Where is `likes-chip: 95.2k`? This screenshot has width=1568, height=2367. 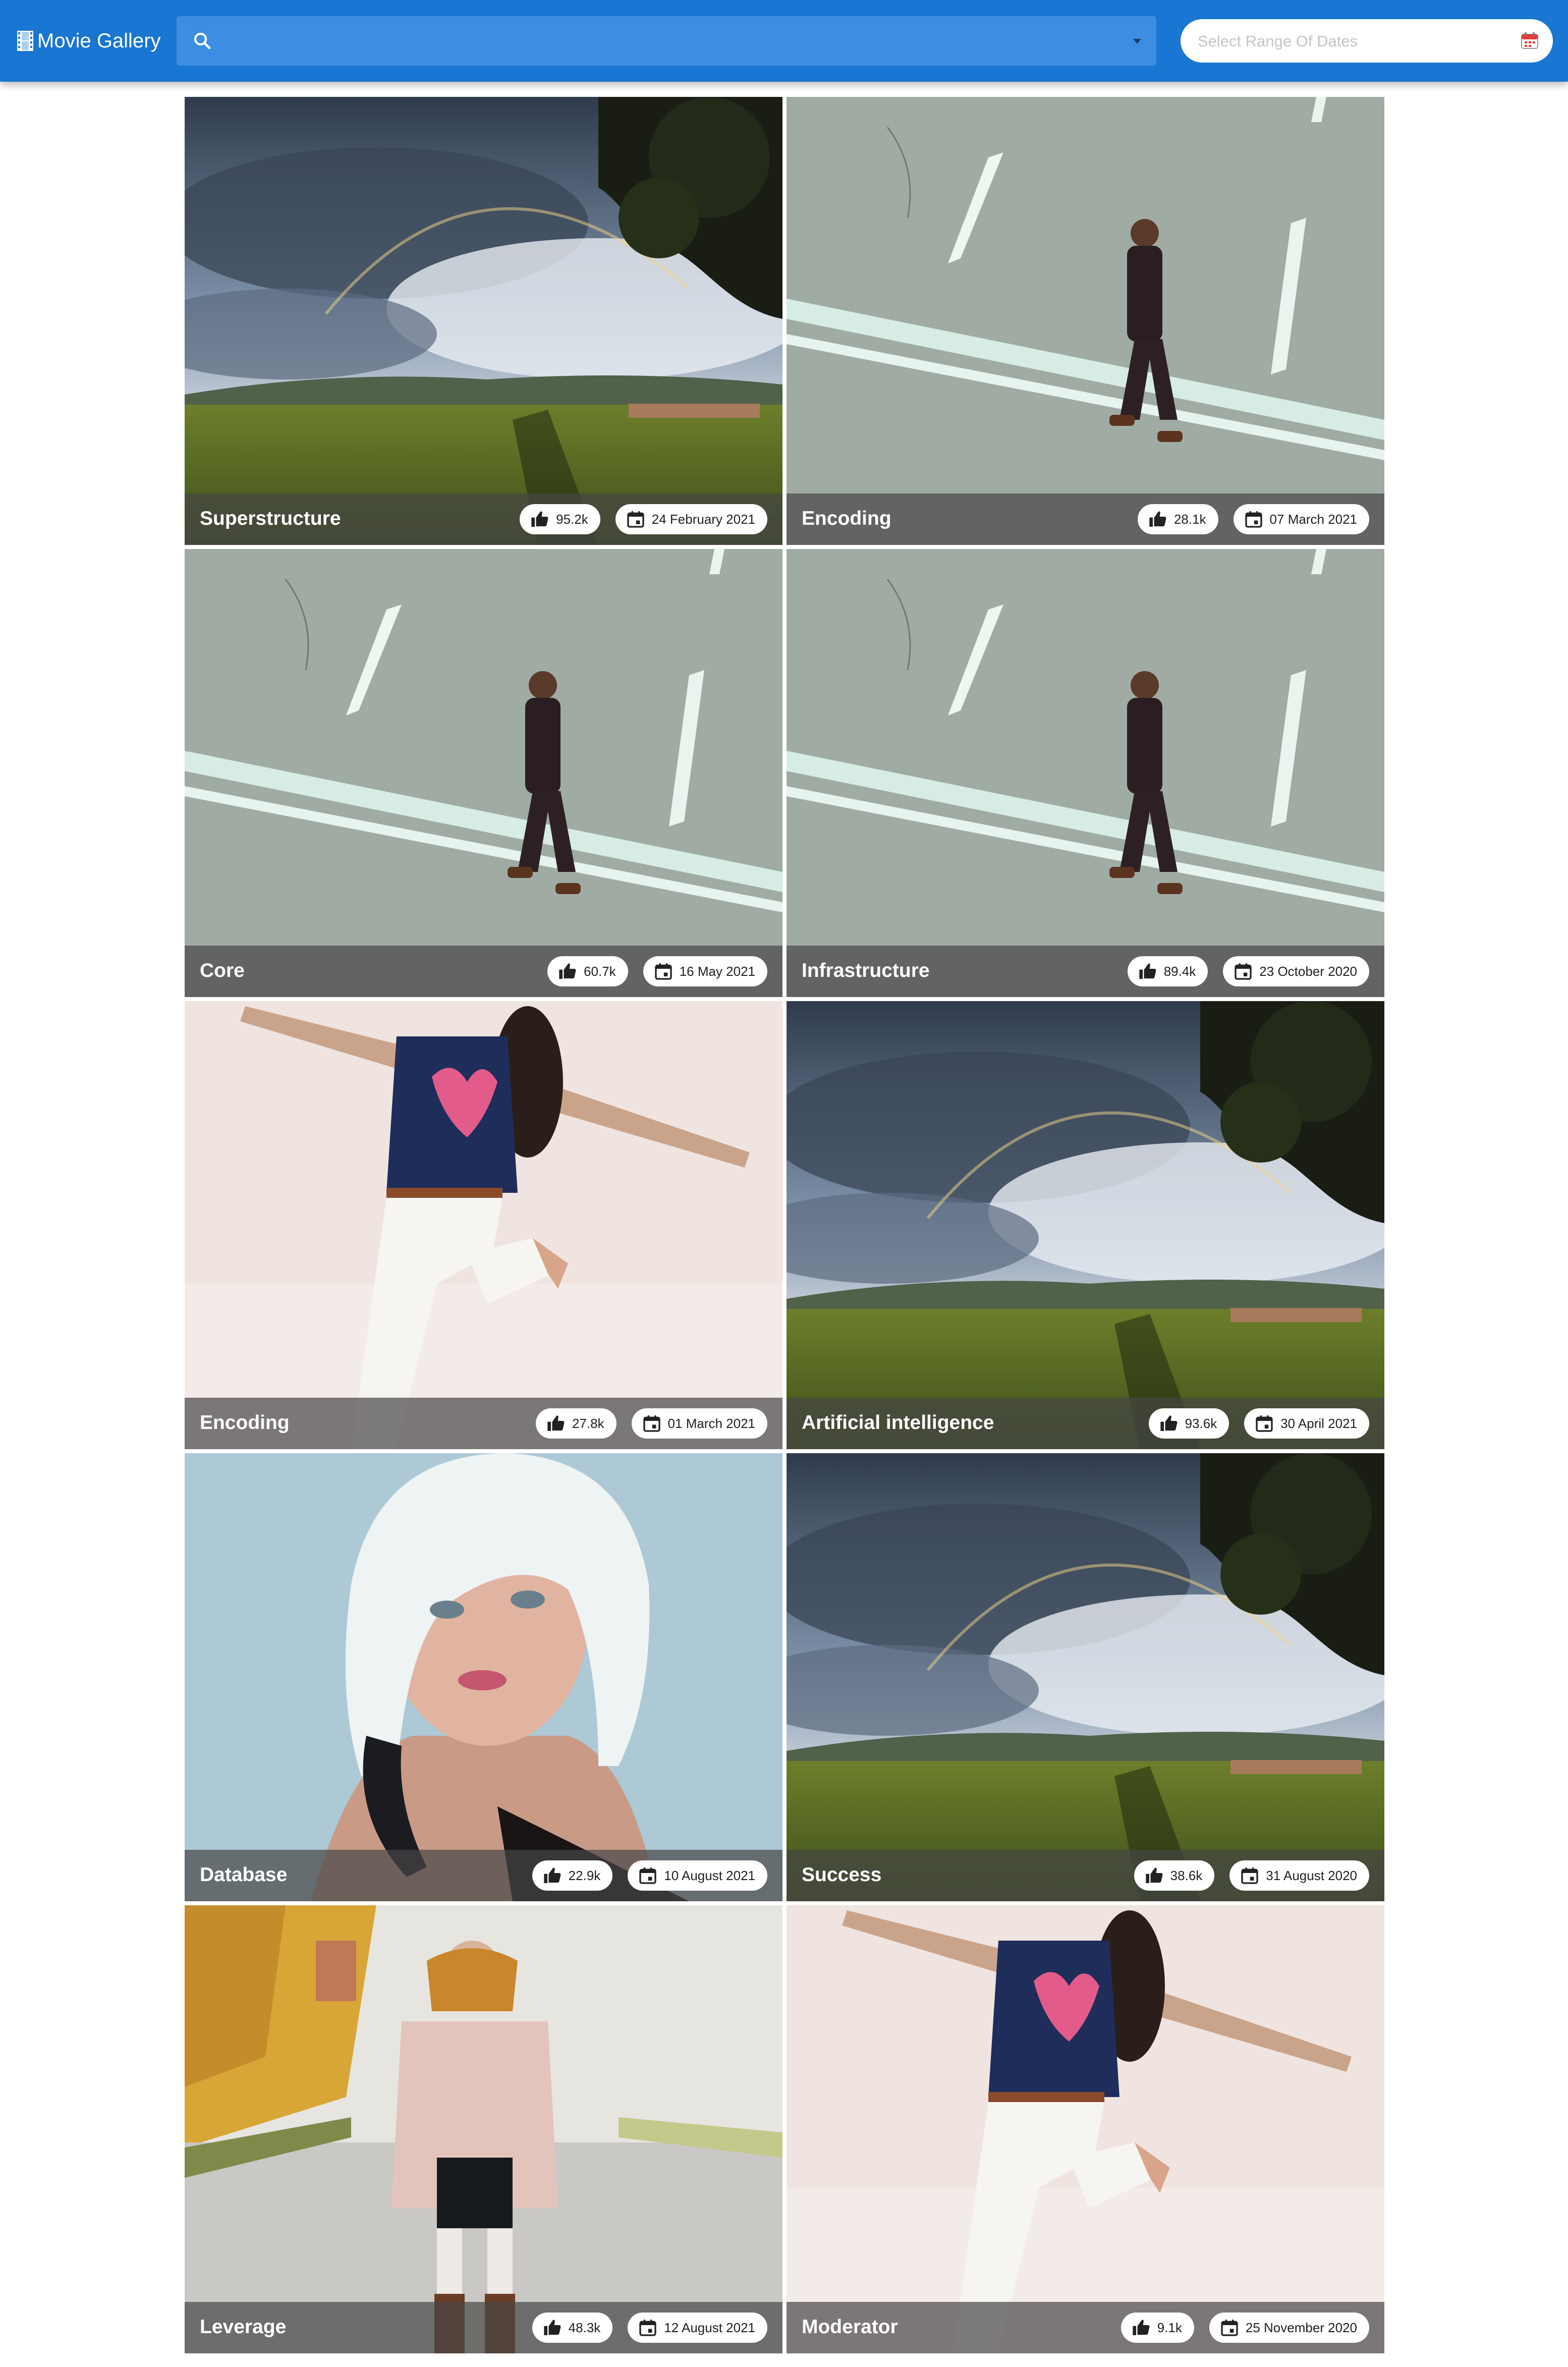 likes-chip: 95.2k is located at coordinates (560, 519).